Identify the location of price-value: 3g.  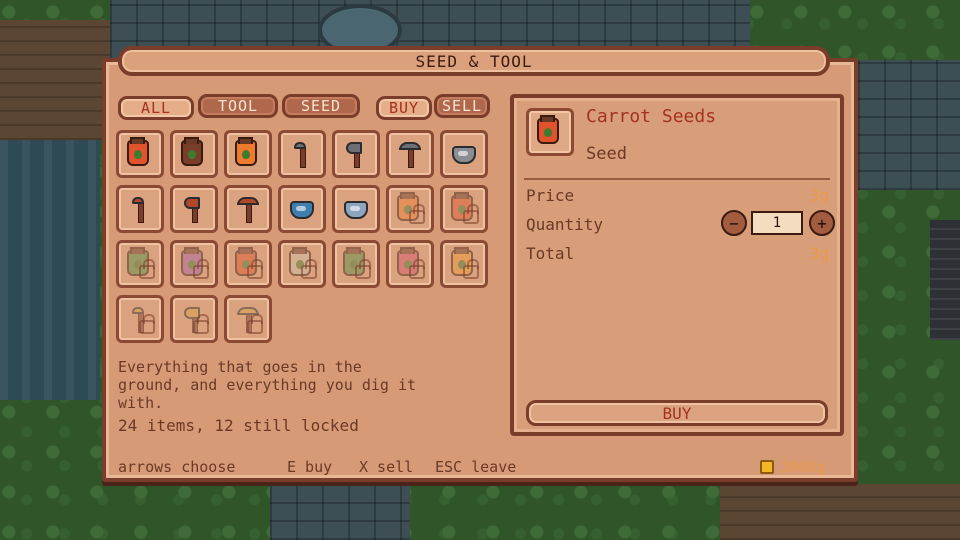
(819, 195).